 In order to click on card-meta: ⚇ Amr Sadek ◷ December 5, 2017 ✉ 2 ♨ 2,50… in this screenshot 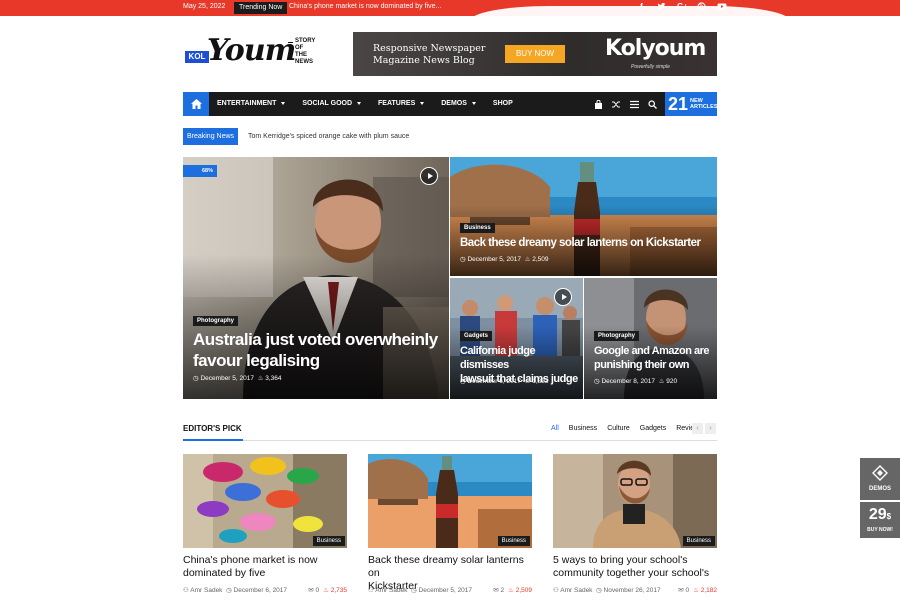, I will do `click(450, 590)`.